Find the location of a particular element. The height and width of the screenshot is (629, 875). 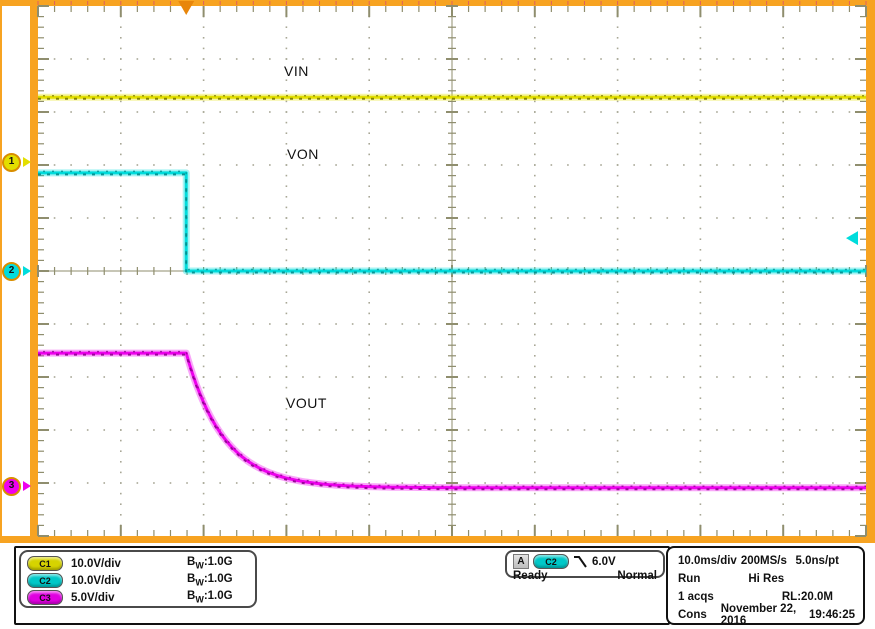

trigger-position-marker is located at coordinates (186, 8).